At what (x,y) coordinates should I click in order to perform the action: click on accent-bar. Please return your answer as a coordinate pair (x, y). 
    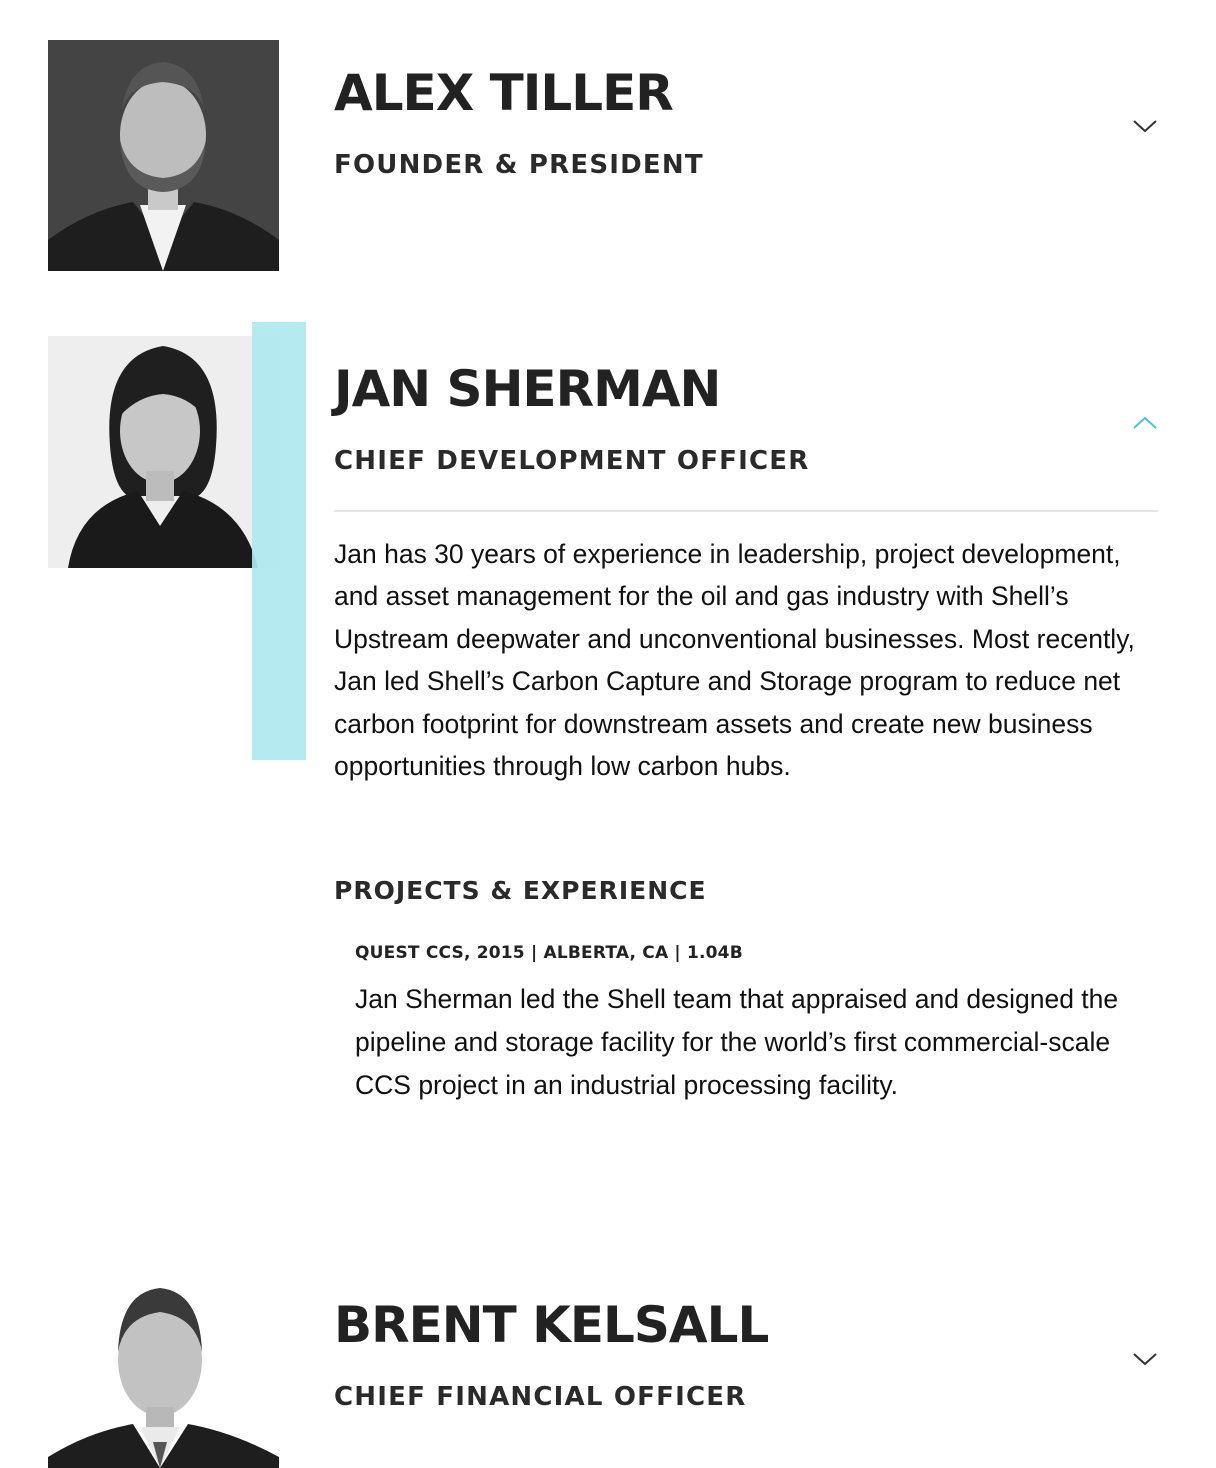
    Looking at the image, I should click on (279, 541).